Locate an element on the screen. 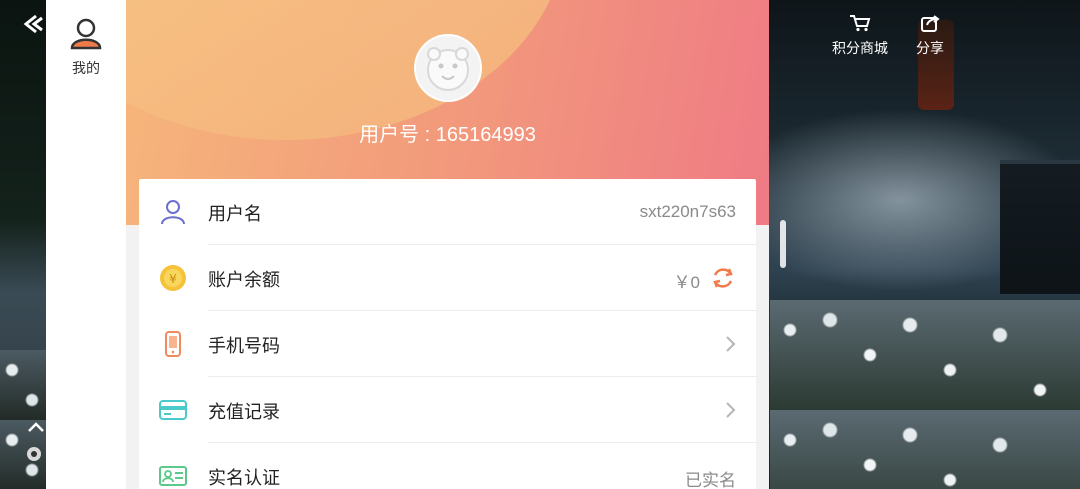 Image resolution: width=1080 pixels, height=489 pixels. background-flower-field is located at coordinates (925, 394).